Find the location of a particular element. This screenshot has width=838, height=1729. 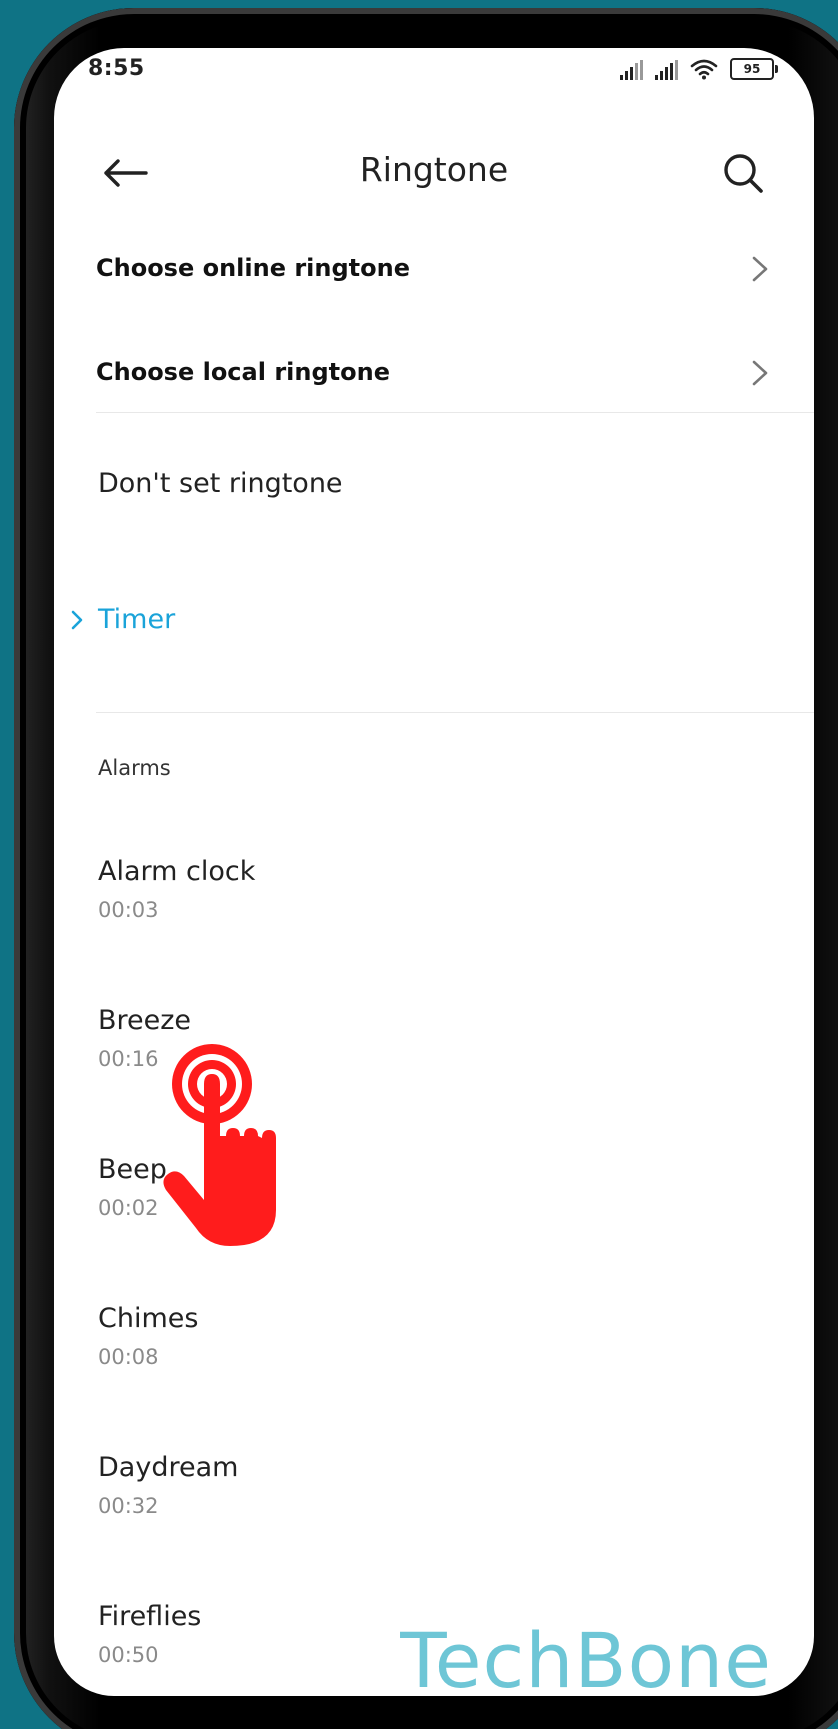

selected-chevron-icon is located at coordinates (77, 620).